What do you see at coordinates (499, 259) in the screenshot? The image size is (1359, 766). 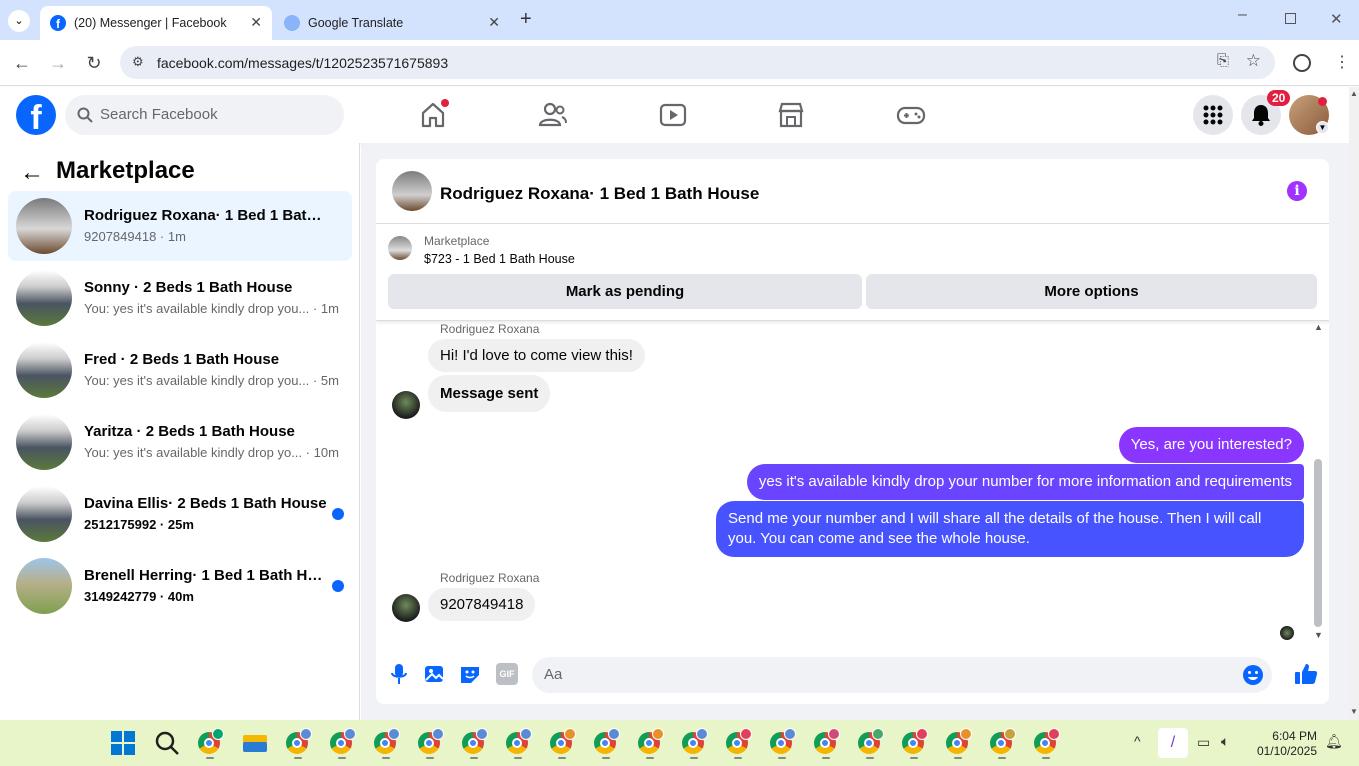 I see `listing-price: $723 - 1 Bed 1 Bath House` at bounding box center [499, 259].